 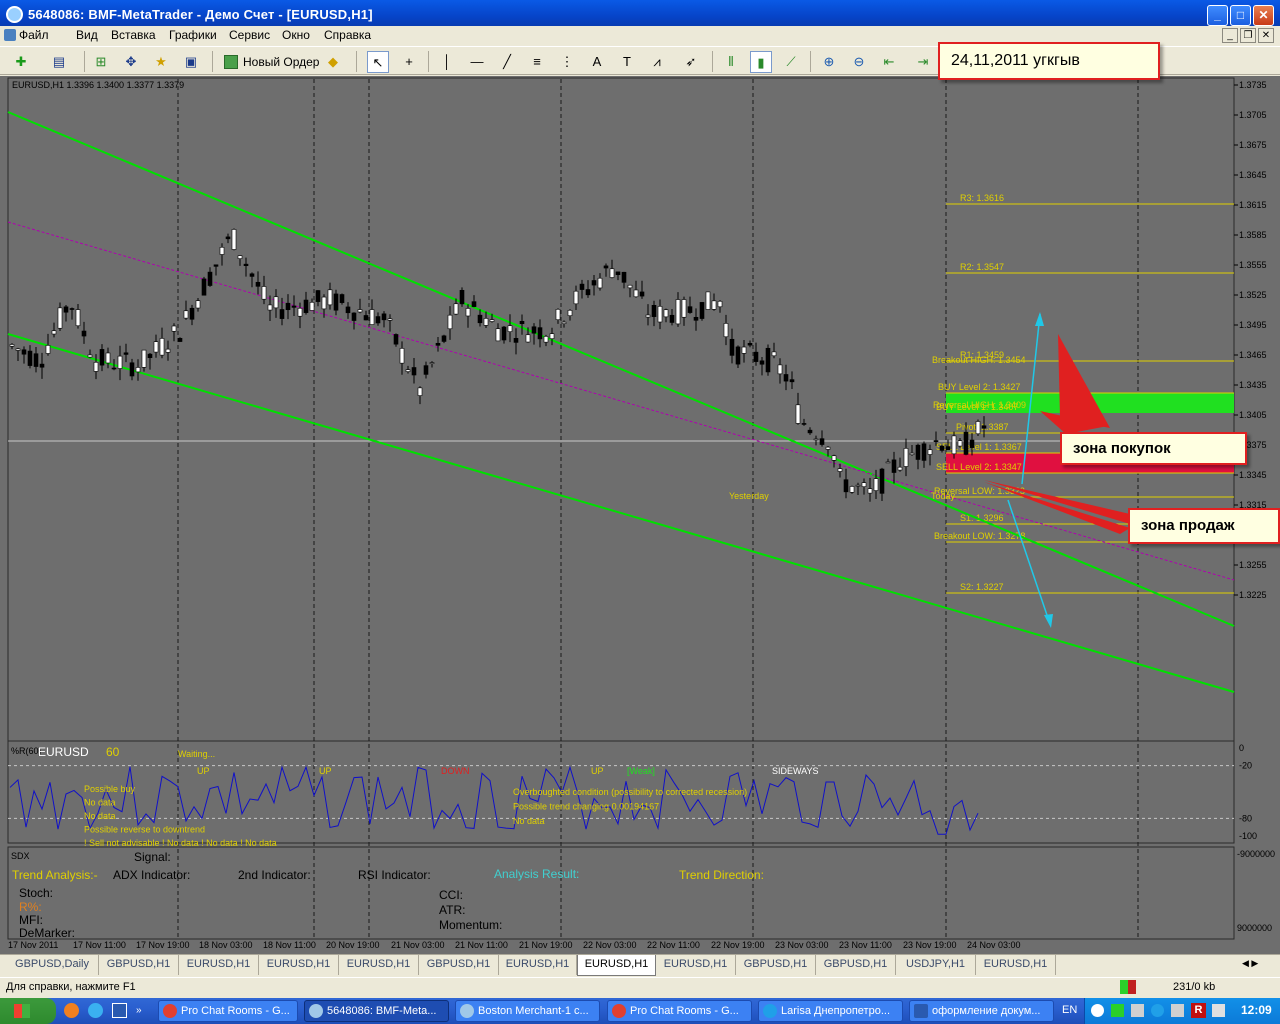 I want to click on antivirus-tray-icon: R, so click(x=1198, y=1010).